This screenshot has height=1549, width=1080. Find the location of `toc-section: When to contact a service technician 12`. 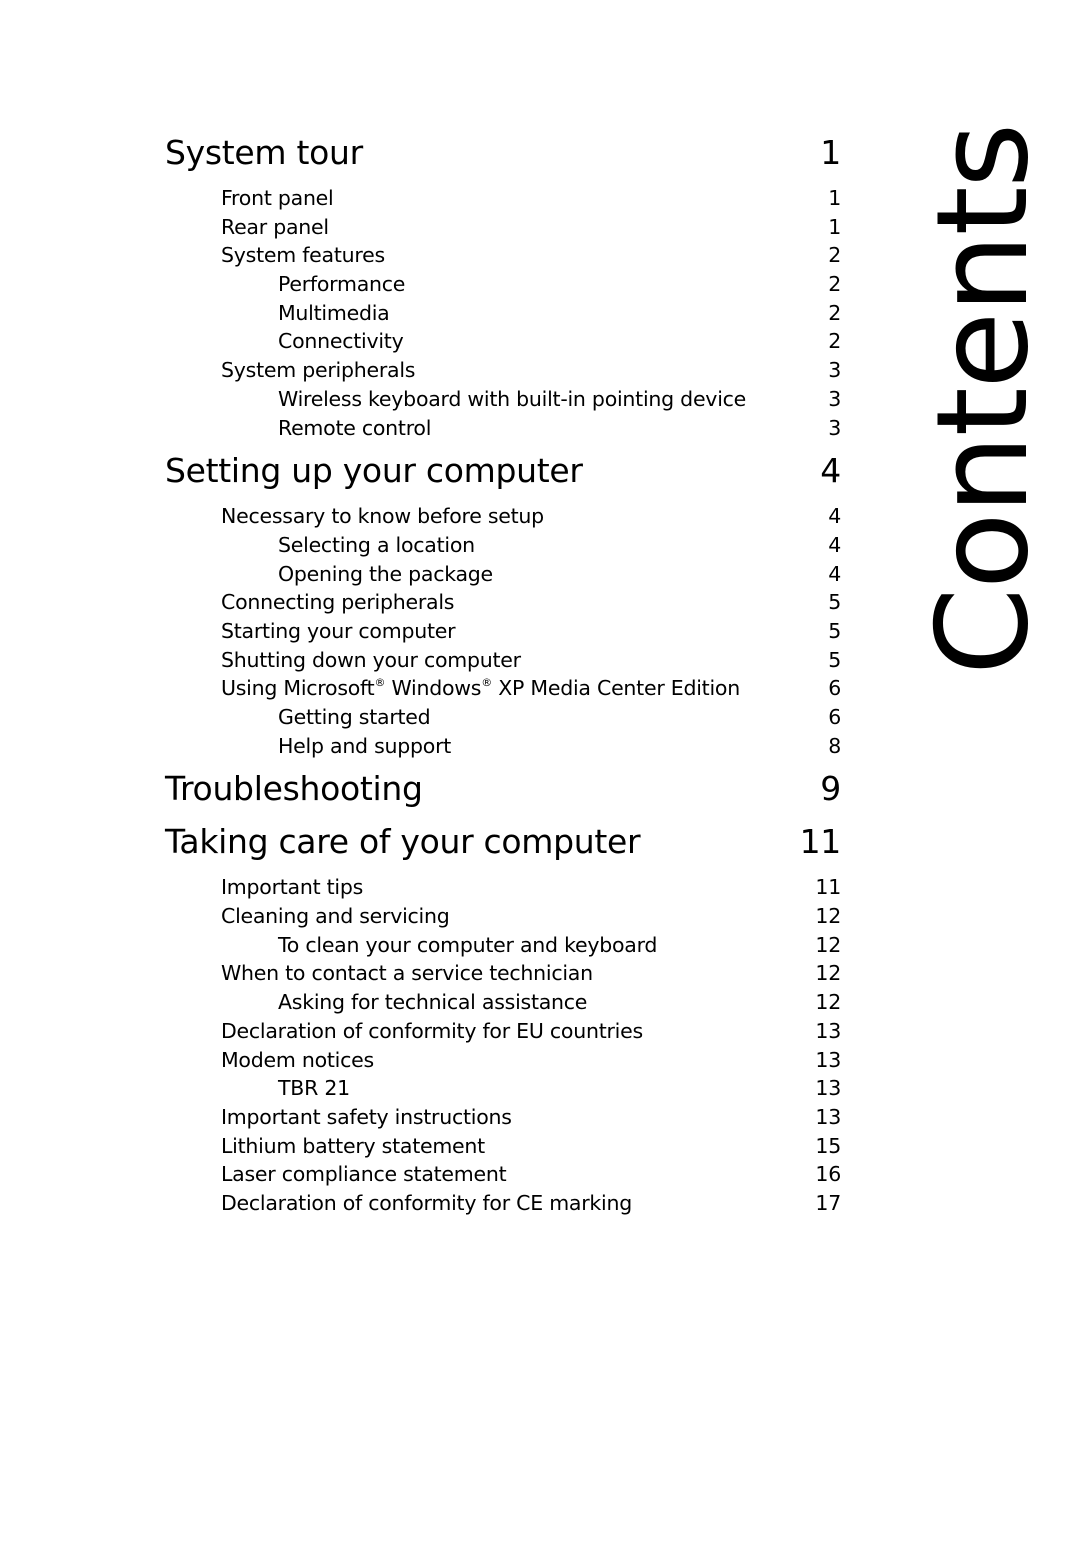

toc-section: When to contact a service technician 12 is located at coordinates (503, 973).